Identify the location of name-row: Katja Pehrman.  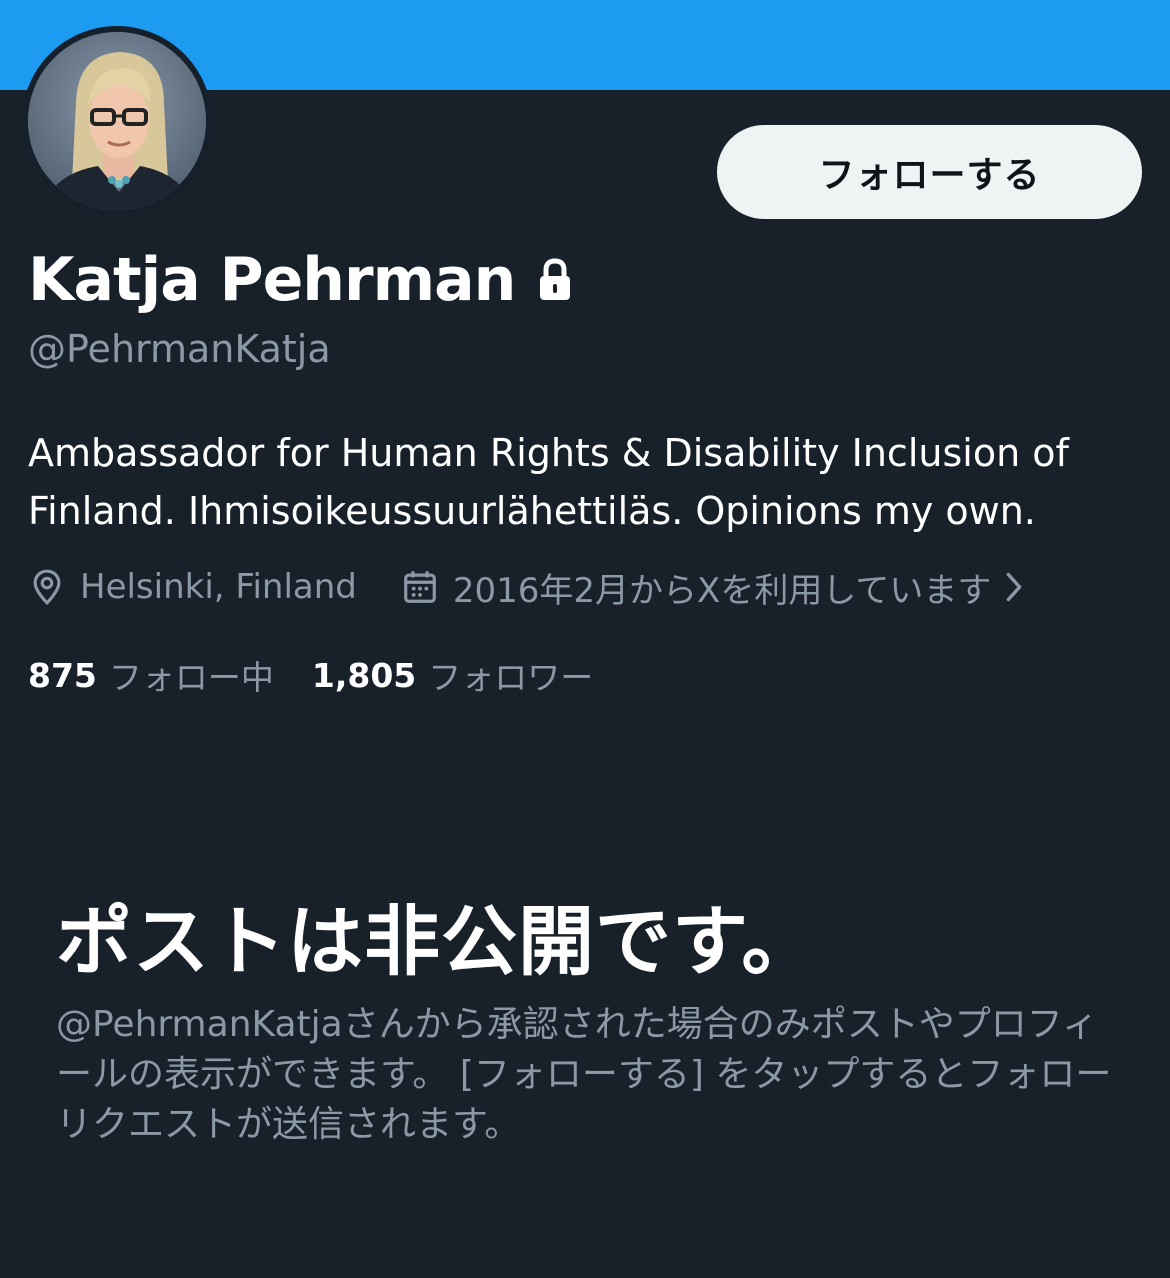
(300, 280).